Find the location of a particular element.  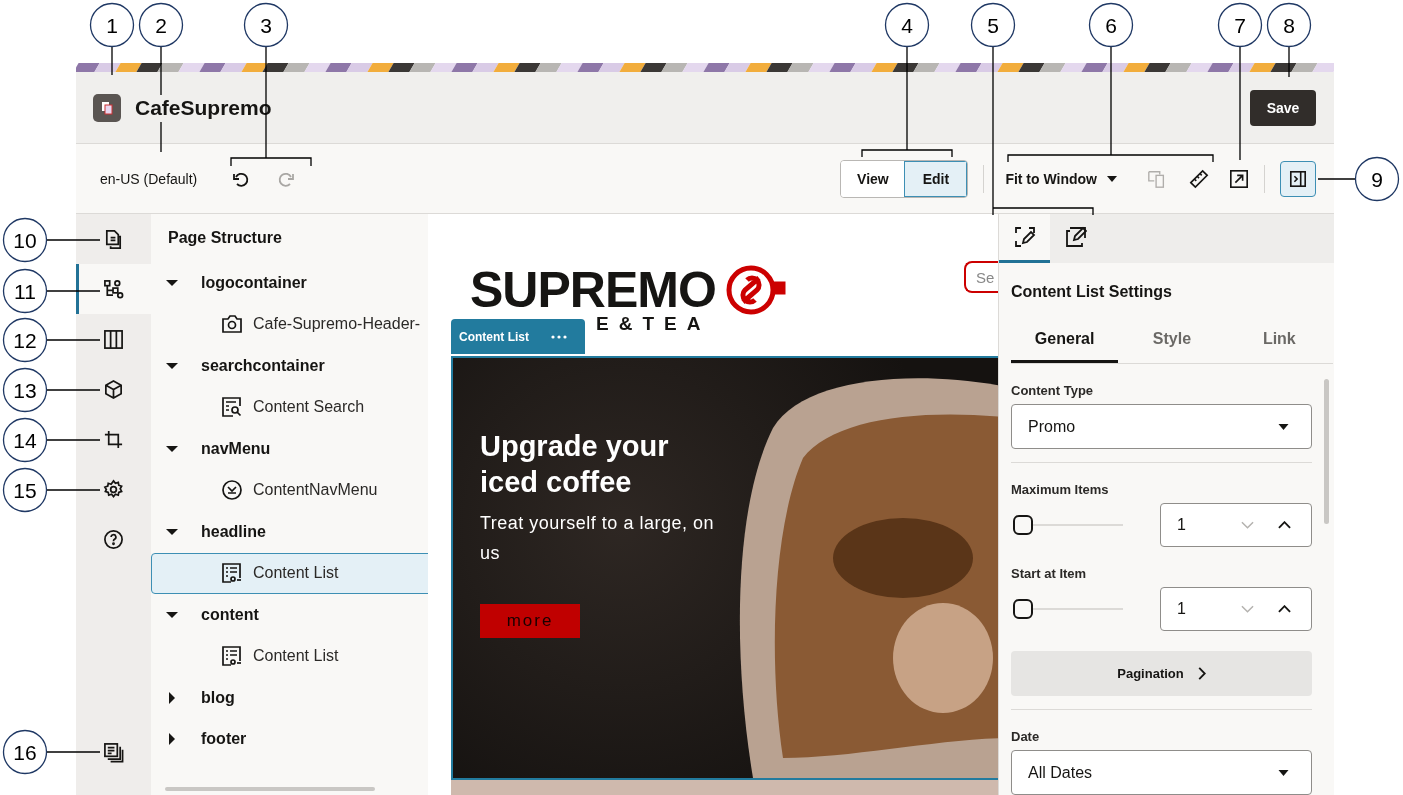

panel-tab is located at coordinates (1024, 238).